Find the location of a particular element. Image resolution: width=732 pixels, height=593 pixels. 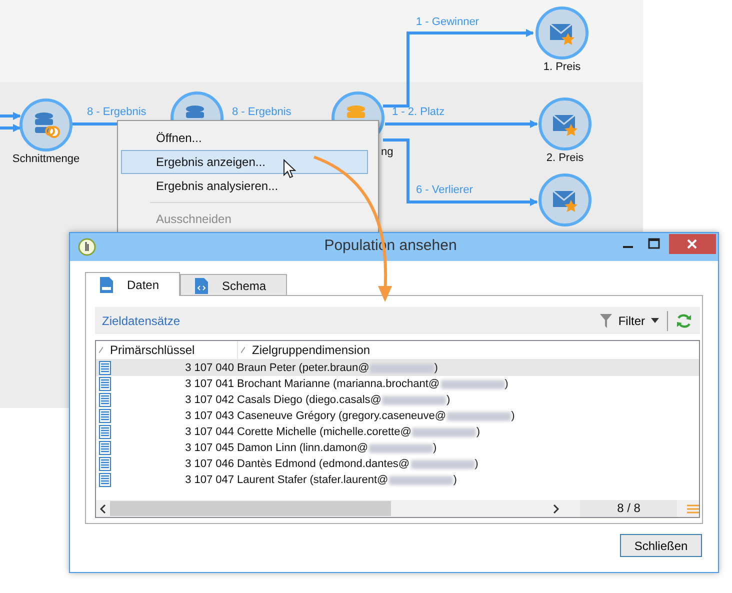

table-cell: Laurent Stafer (stafer.laurent@ is located at coordinates (312, 480).